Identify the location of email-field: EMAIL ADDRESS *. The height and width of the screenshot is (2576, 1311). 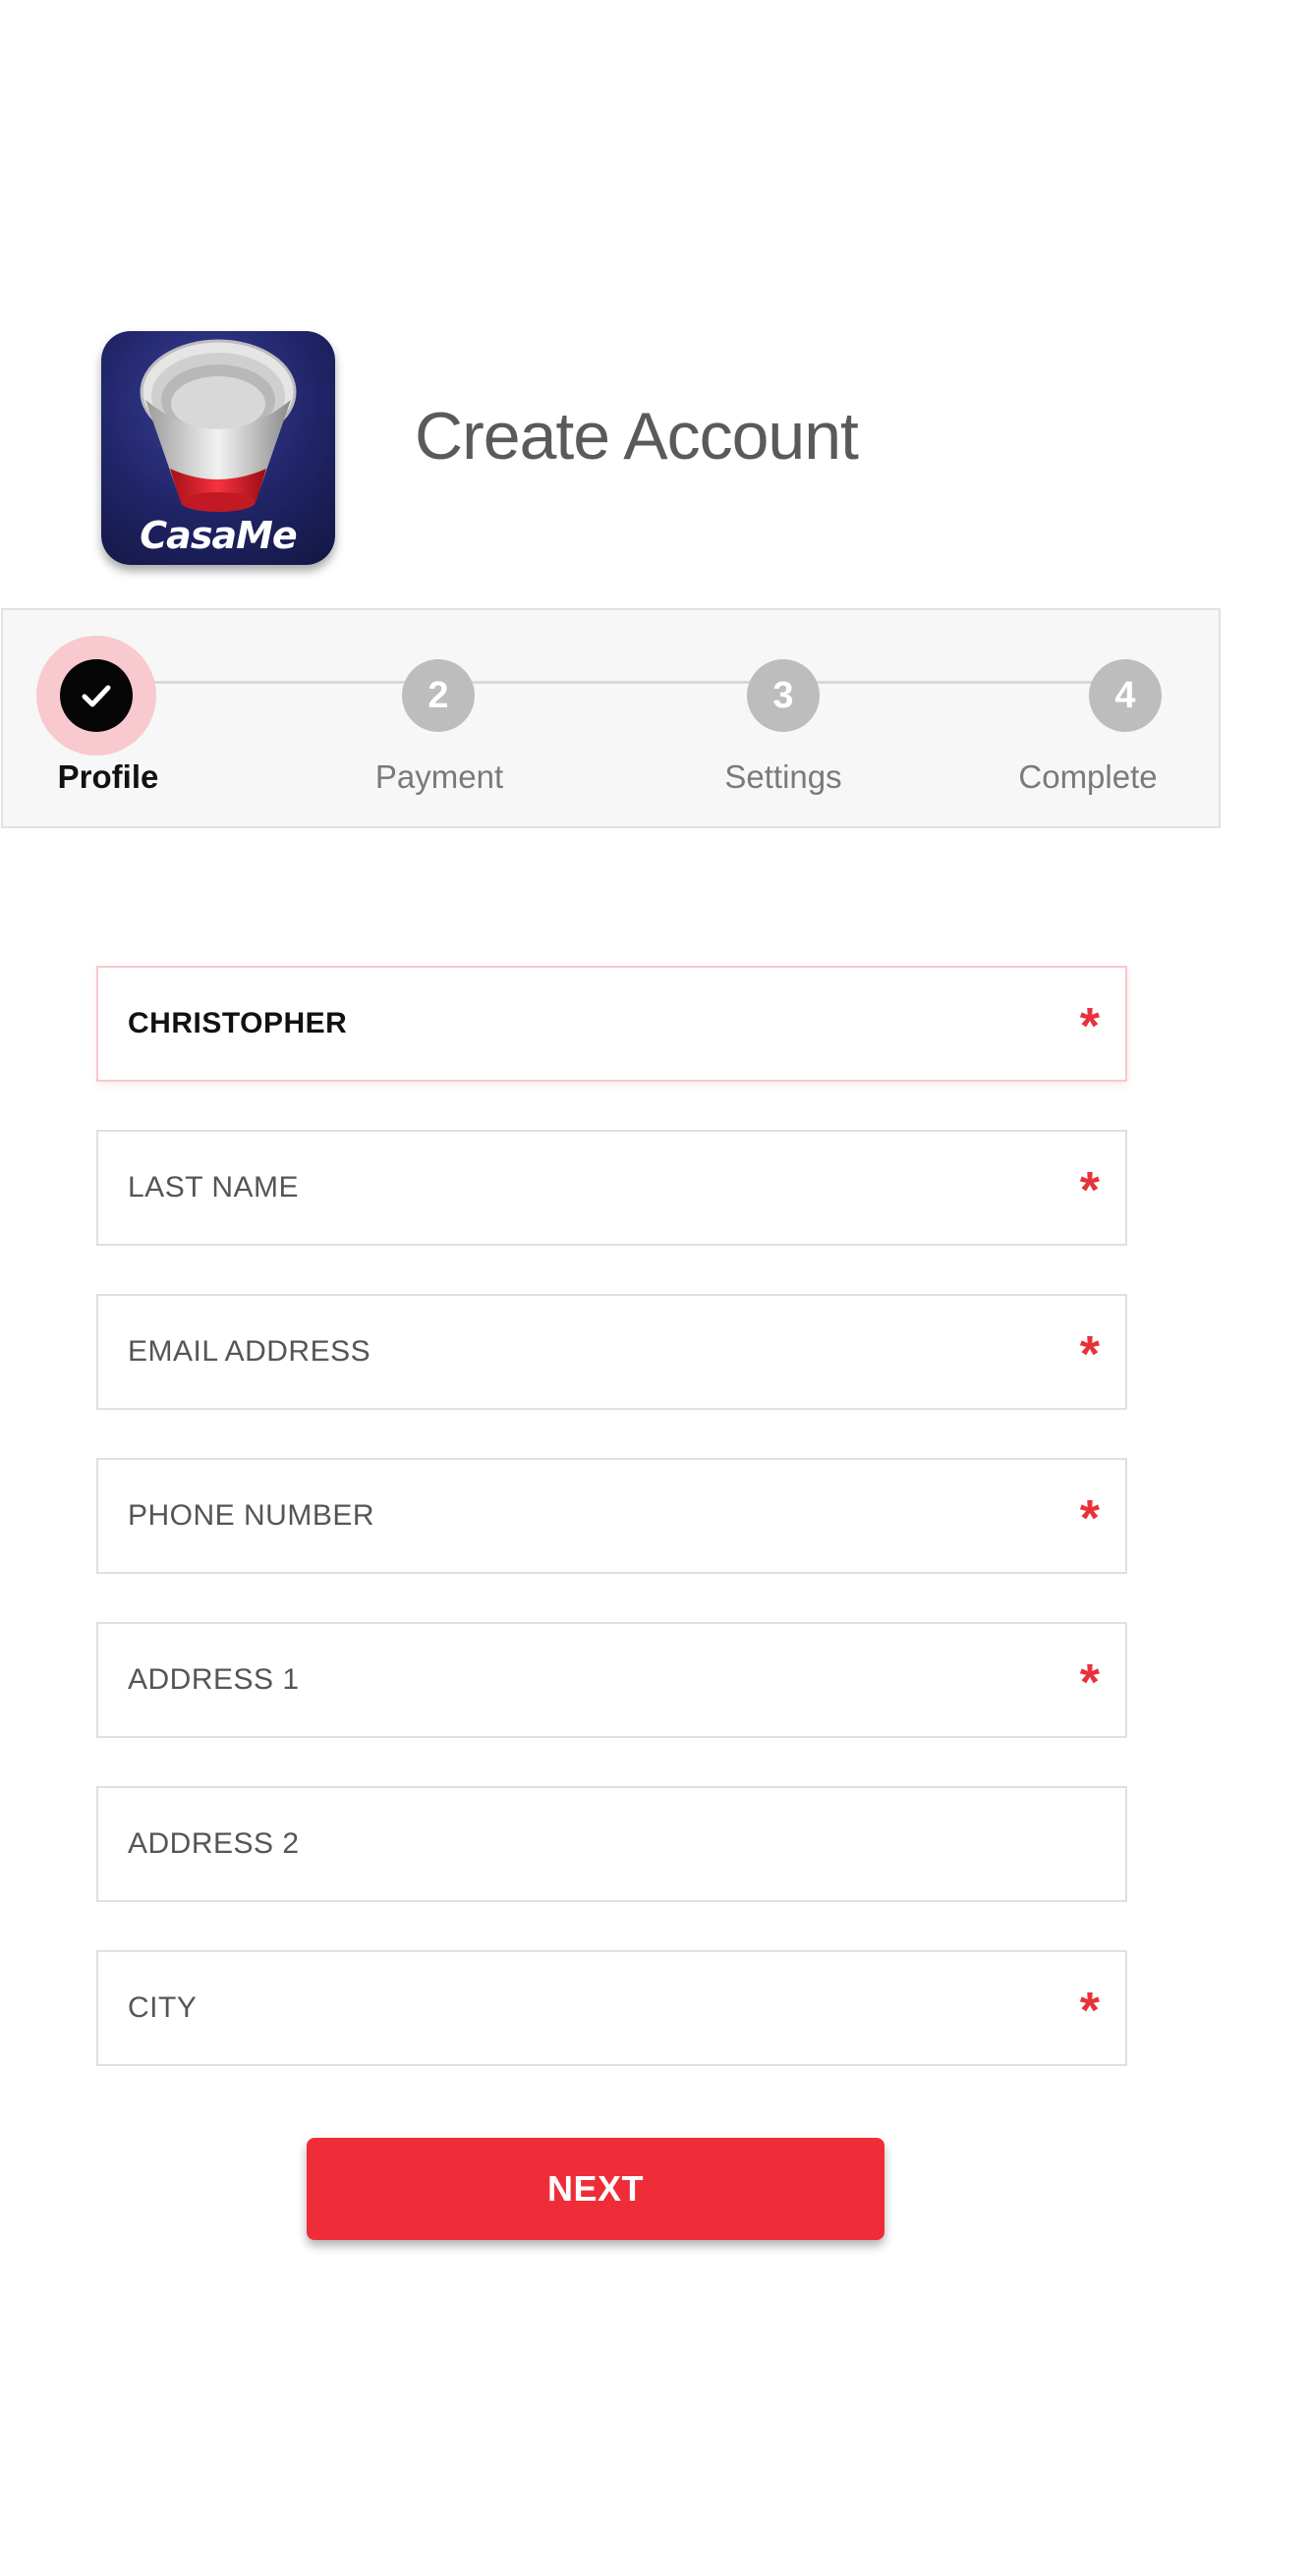
(611, 1352).